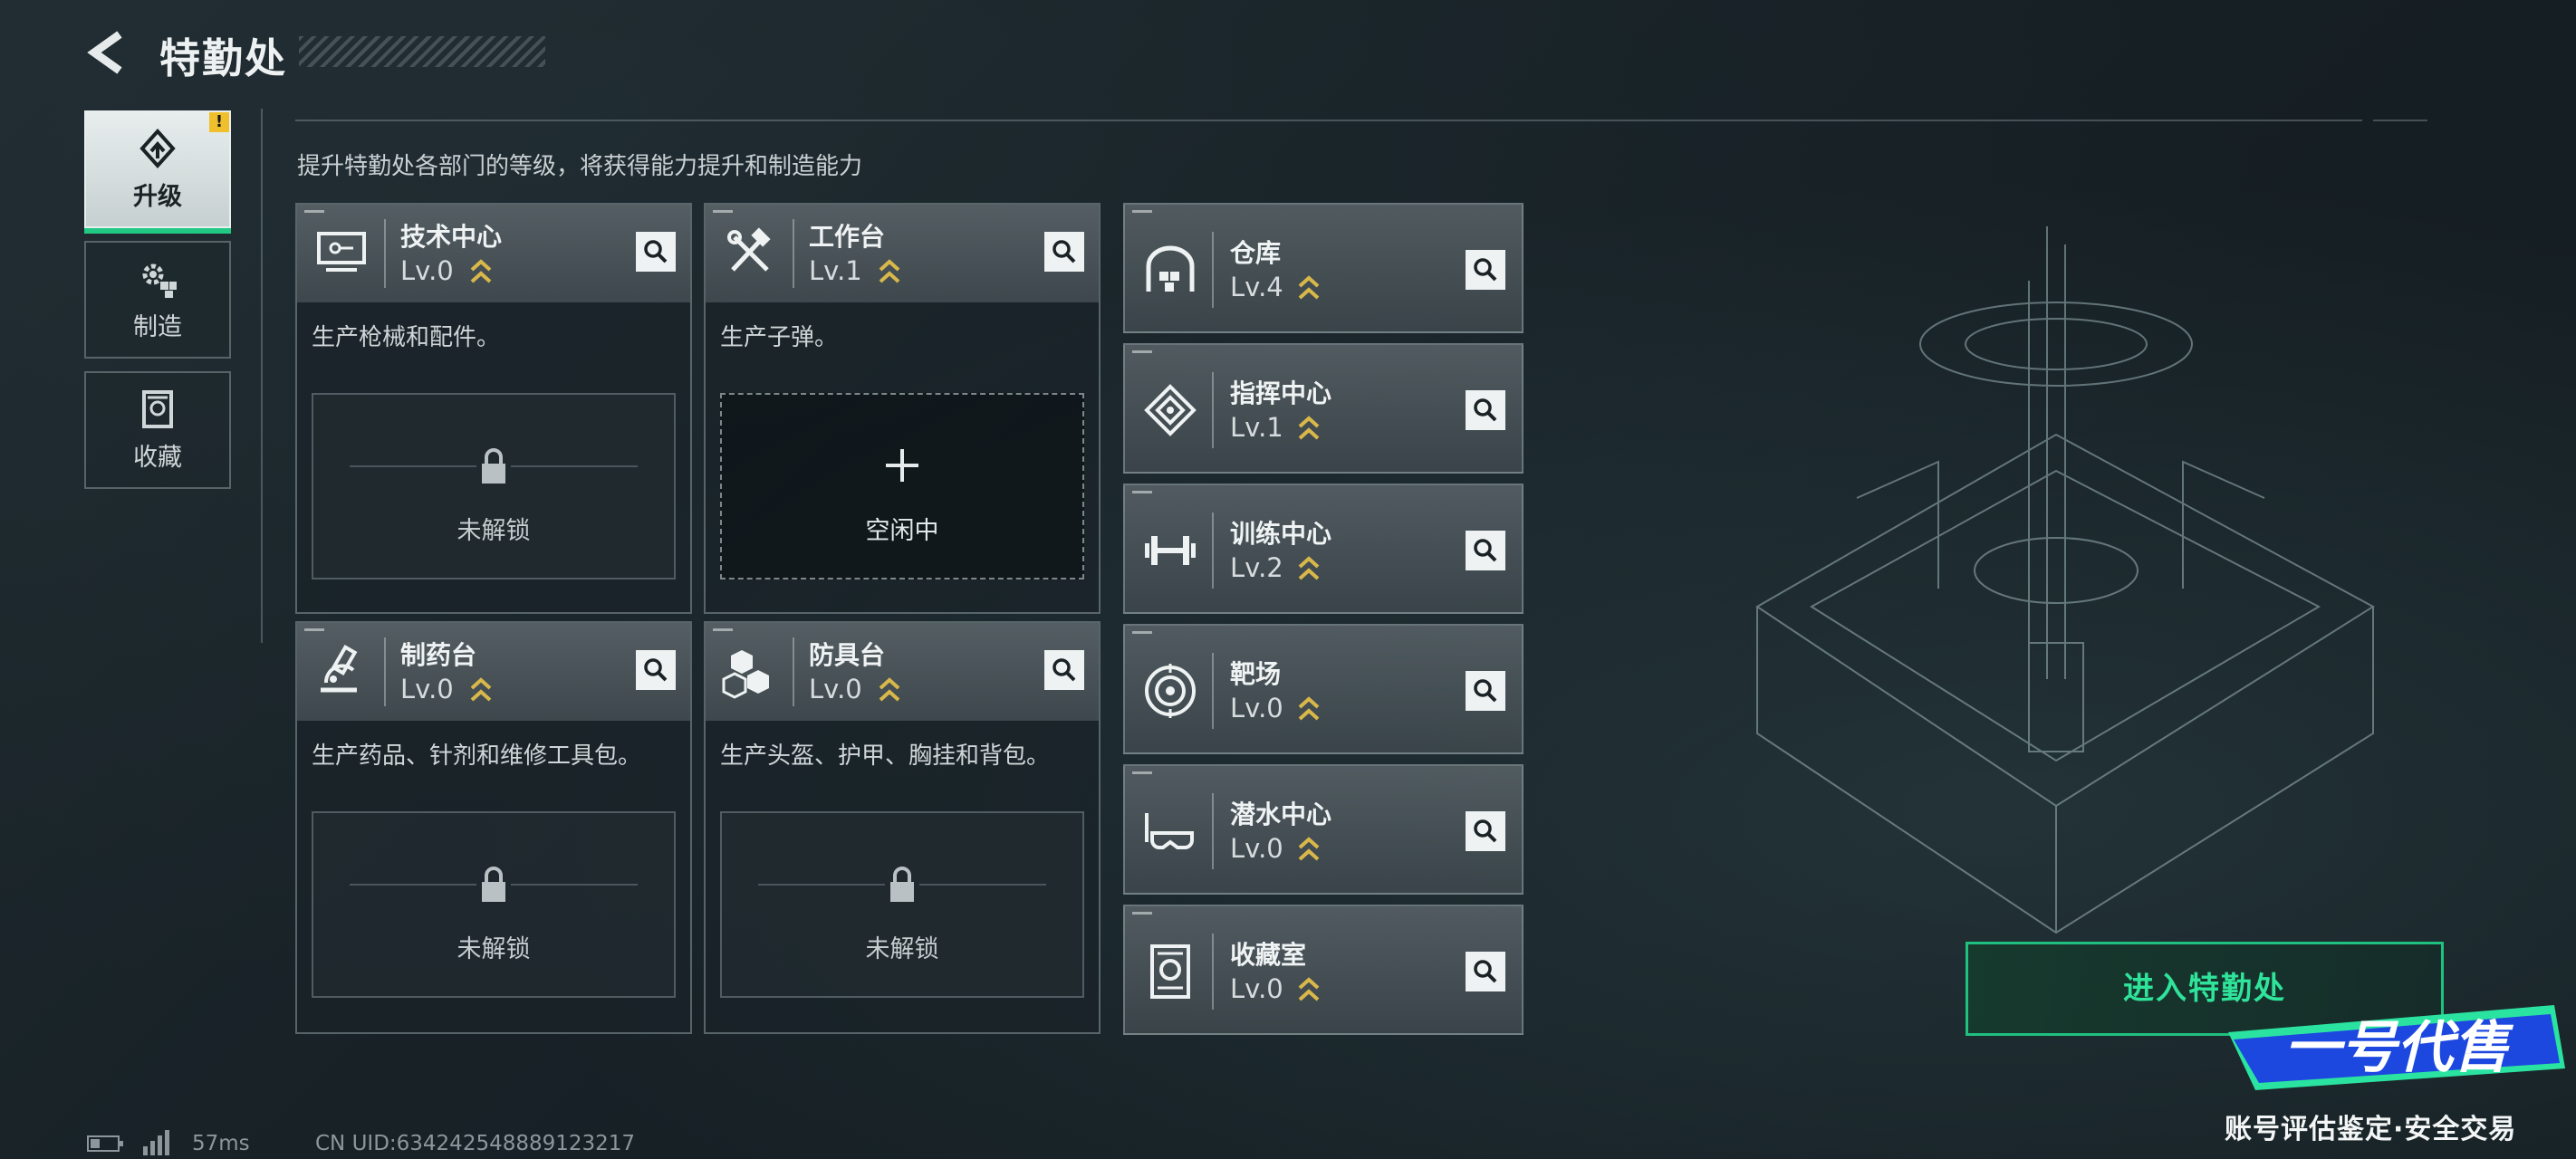 This screenshot has height=1159, width=2576. What do you see at coordinates (106, 52) in the screenshot?
I see `back-arrow-icon` at bounding box center [106, 52].